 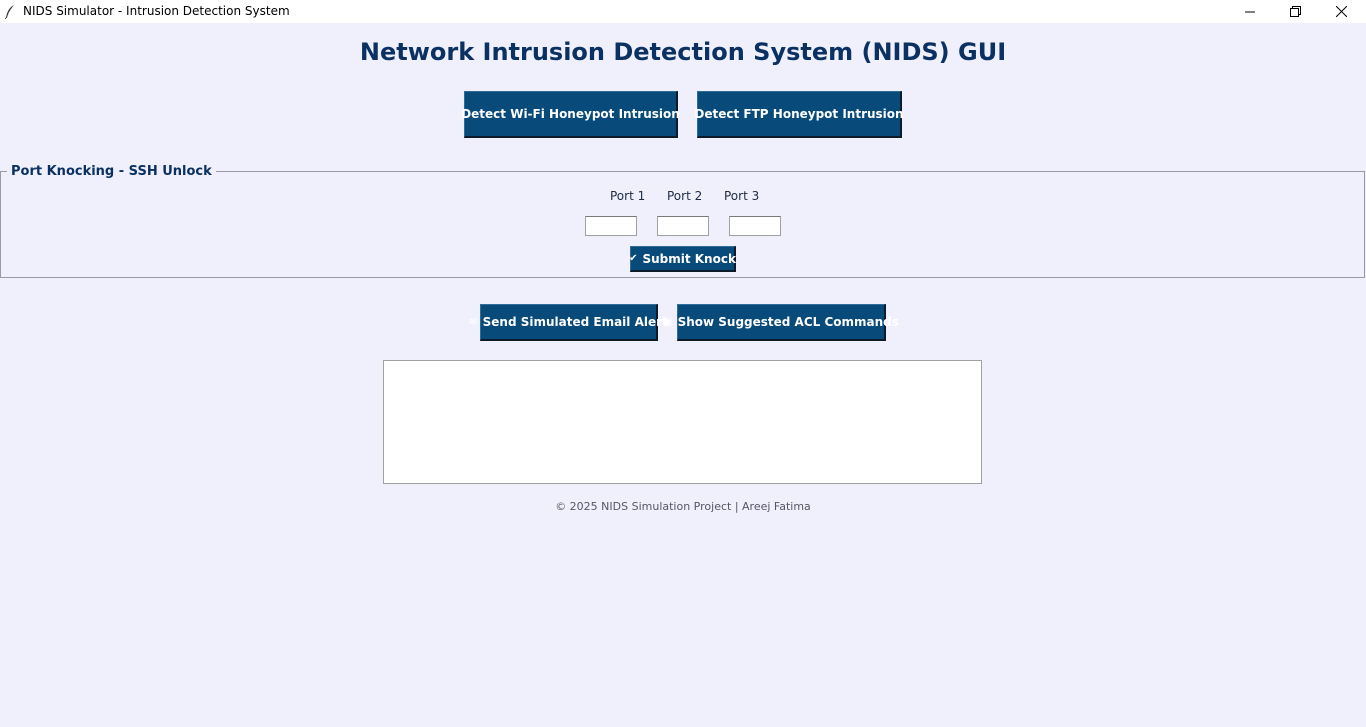 I want to click on detect-wifi-honeypot-button: Detect Wi-Fi Honeypot Intrusion, so click(x=570, y=114).